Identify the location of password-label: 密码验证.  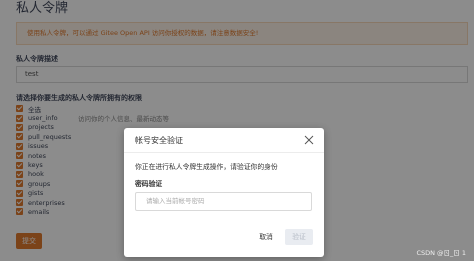
(149, 184).